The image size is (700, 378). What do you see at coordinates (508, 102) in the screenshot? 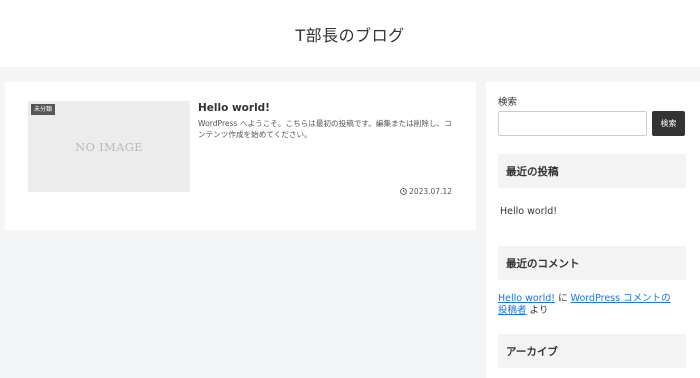
I see `search-widget-label: 検索` at bounding box center [508, 102].